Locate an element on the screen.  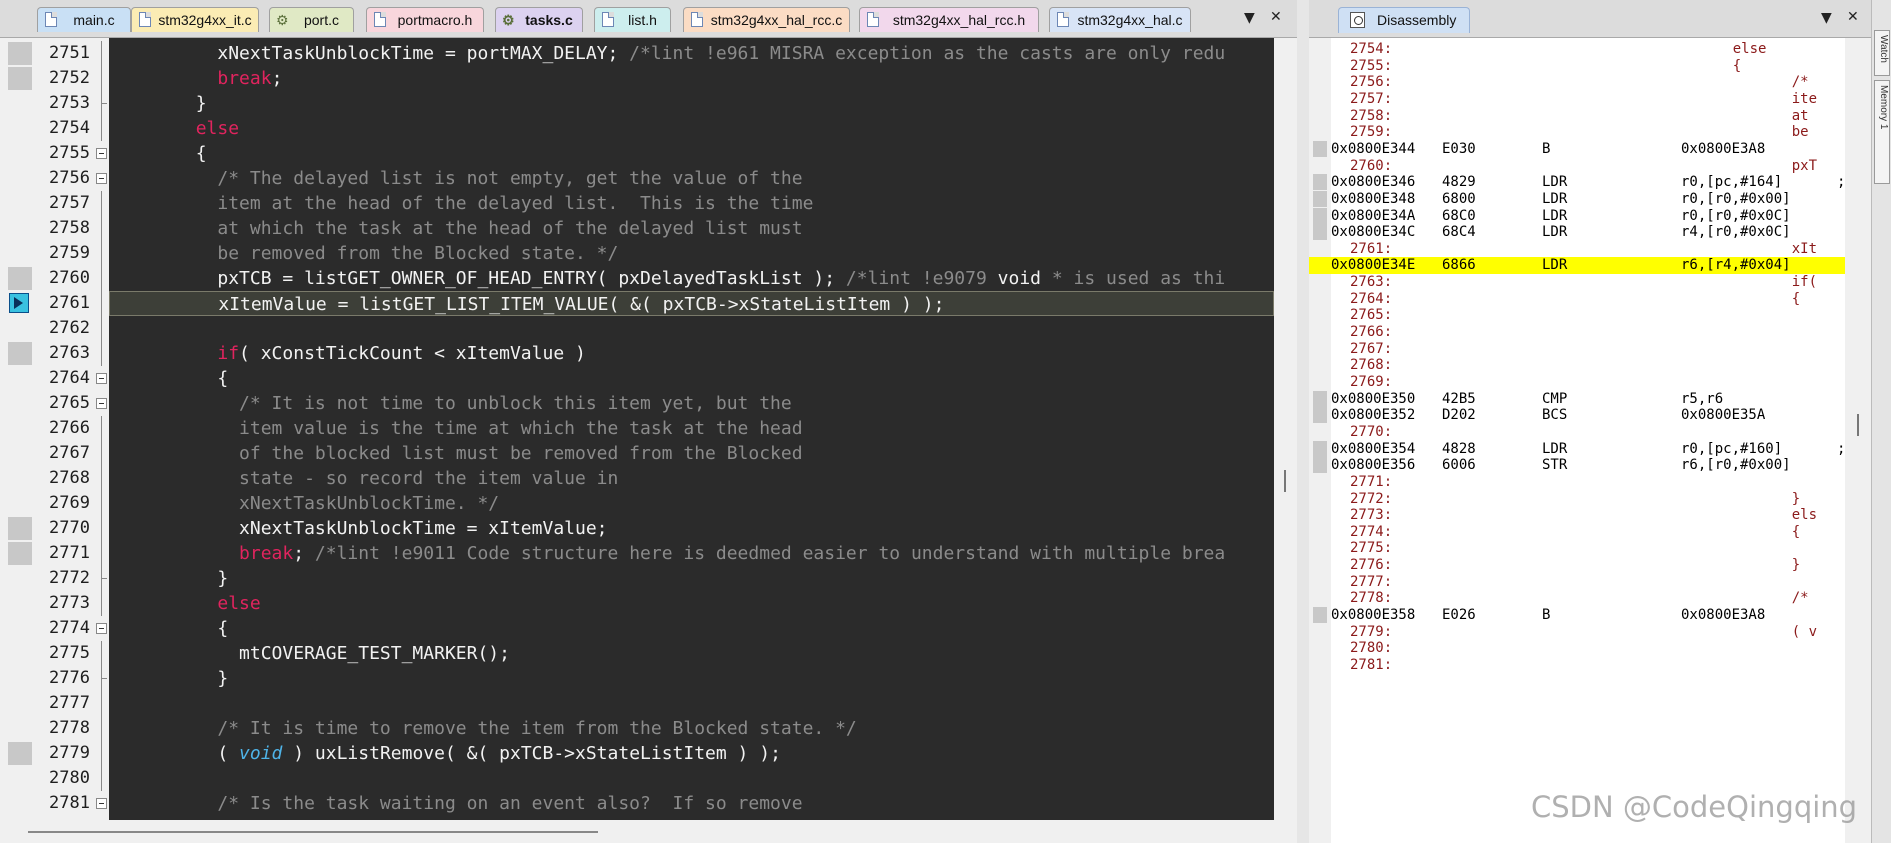
instruction-row: 0x0800E34A 68C0 LDR r0,[r0,#0x0C] is located at coordinates (1577, 216).